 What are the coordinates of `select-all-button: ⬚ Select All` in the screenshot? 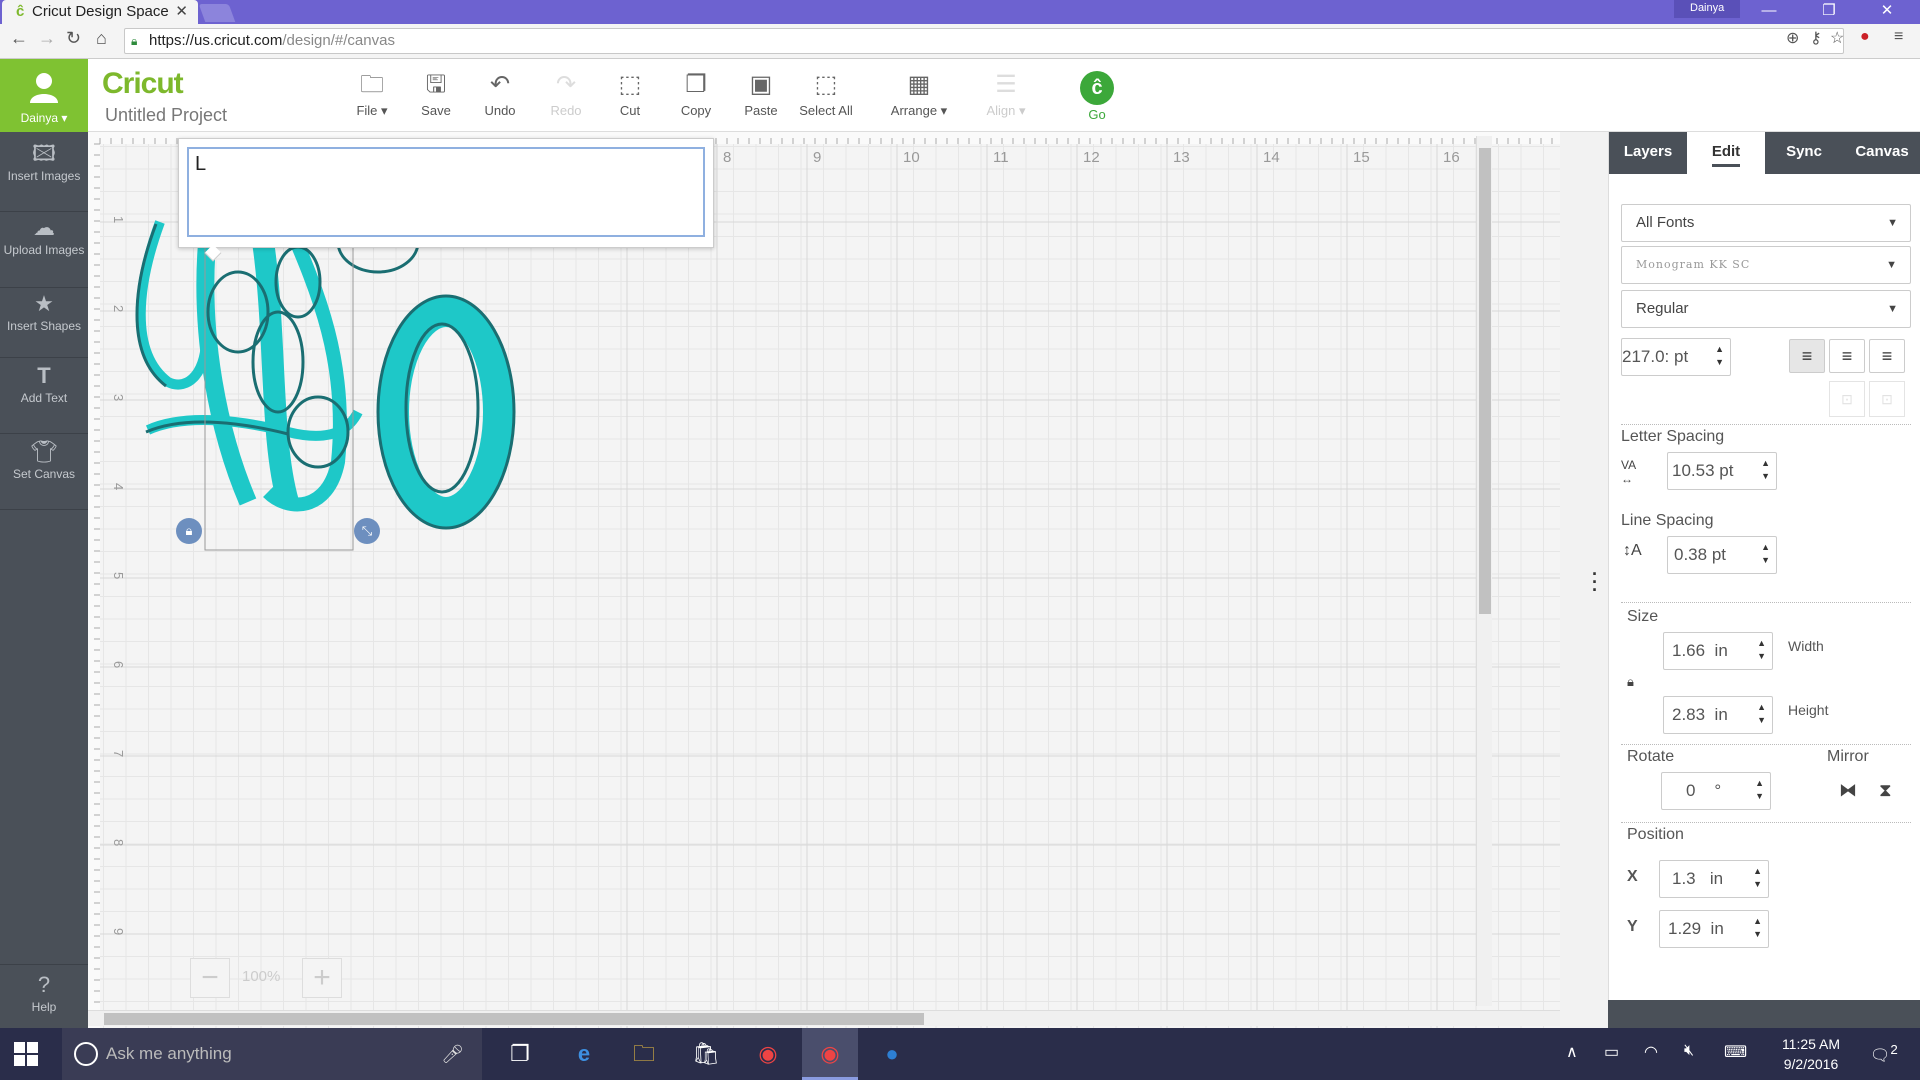 It's located at (826, 92).